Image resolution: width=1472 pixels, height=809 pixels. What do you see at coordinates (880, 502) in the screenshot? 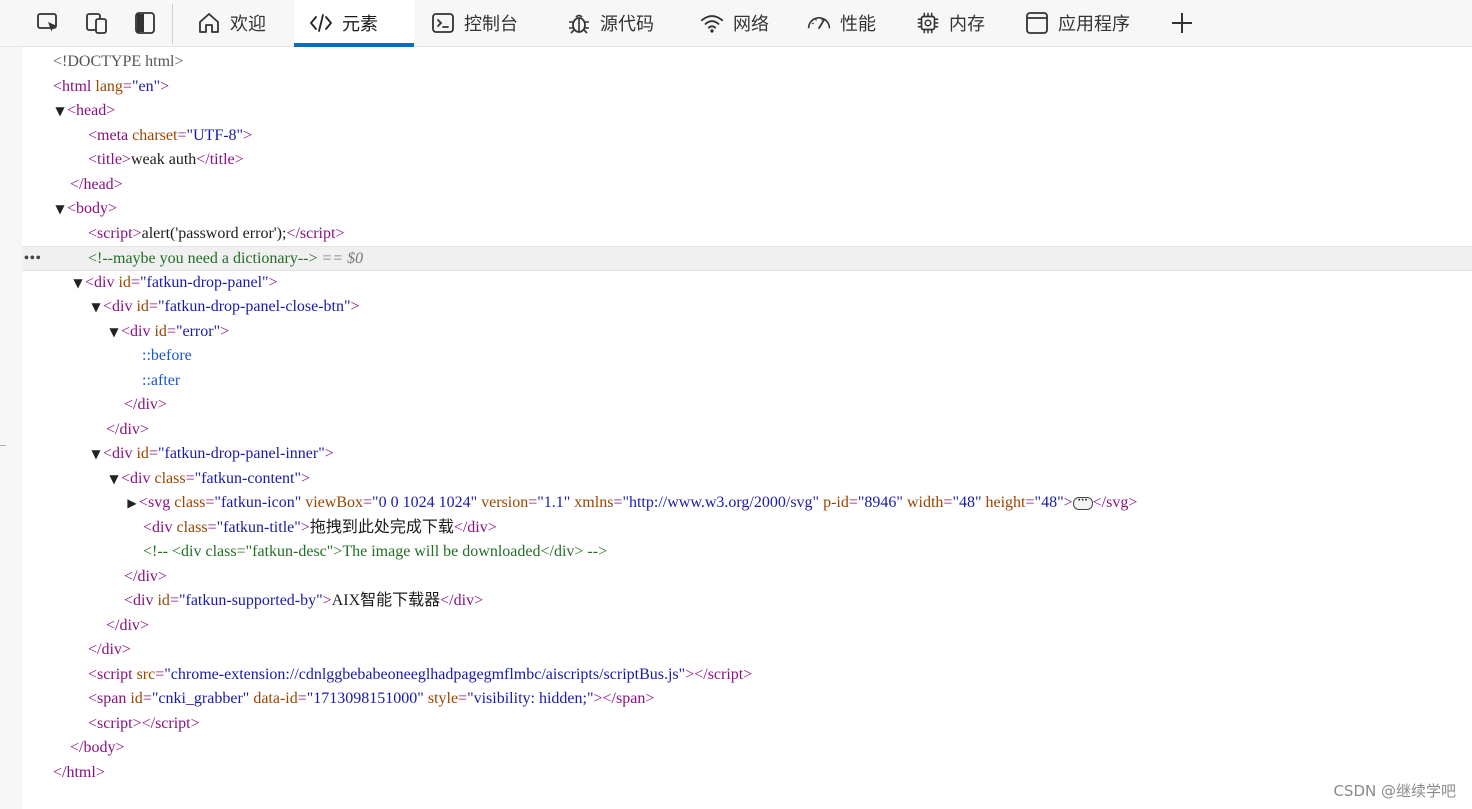
I see `attr-value: "8946"` at bounding box center [880, 502].